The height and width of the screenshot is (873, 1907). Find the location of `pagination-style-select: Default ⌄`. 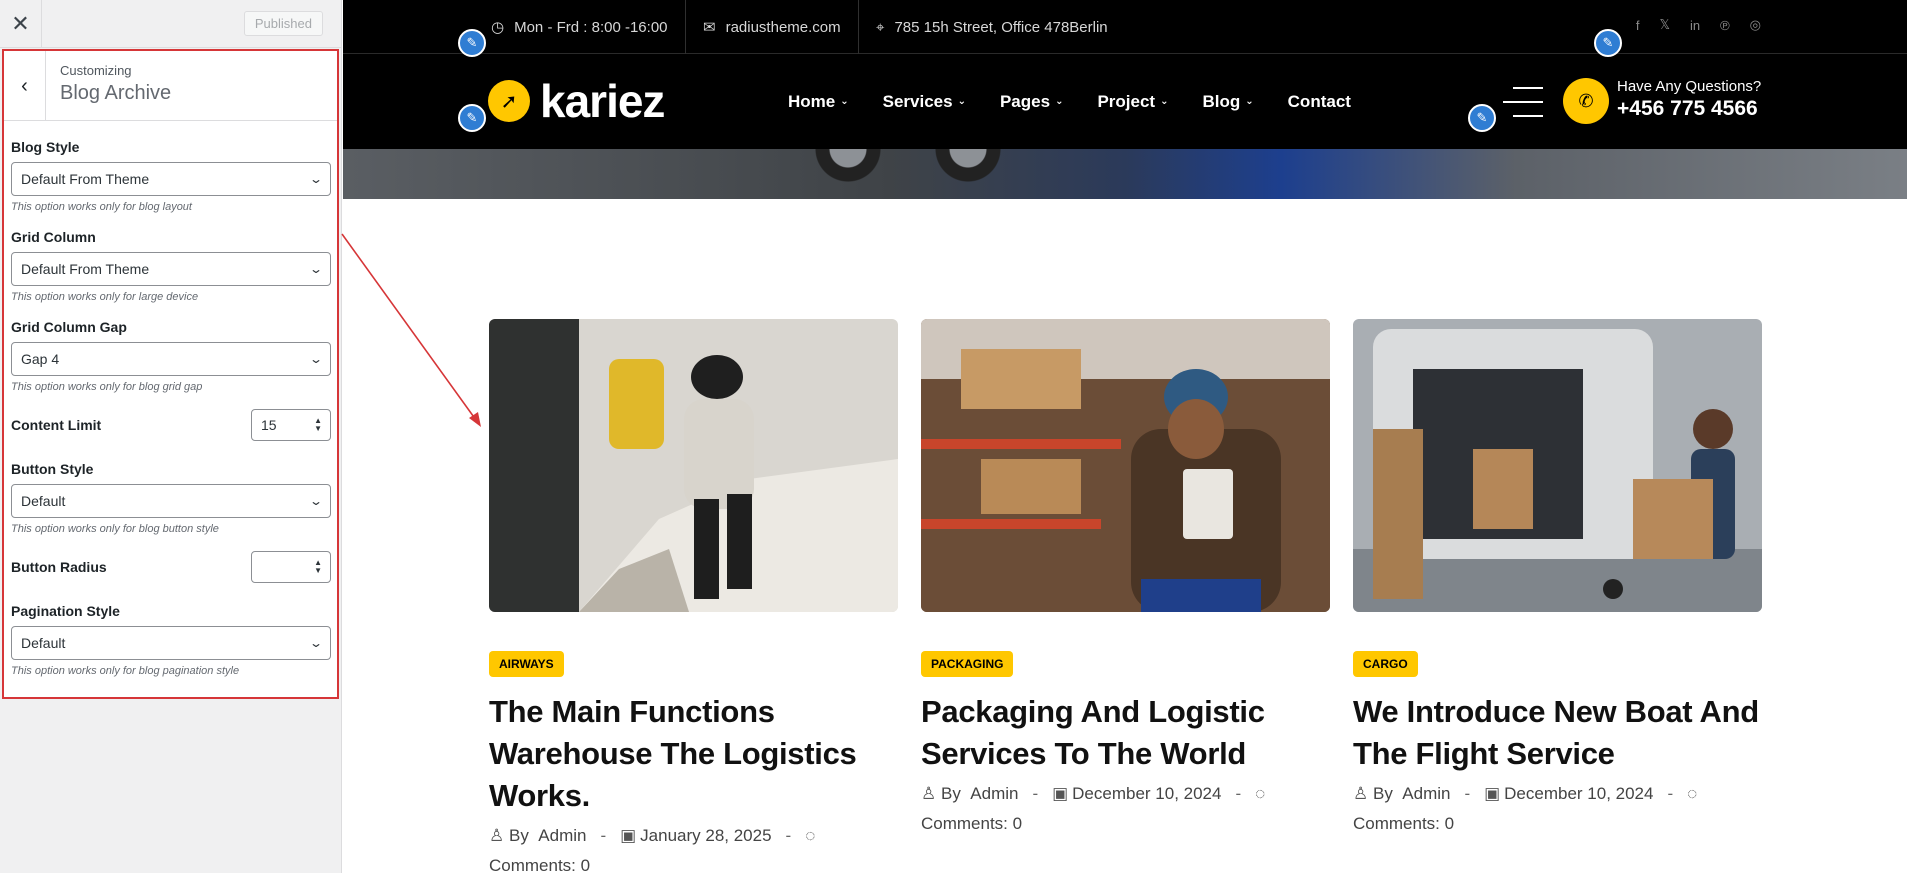

pagination-style-select: Default ⌄ is located at coordinates (171, 643).